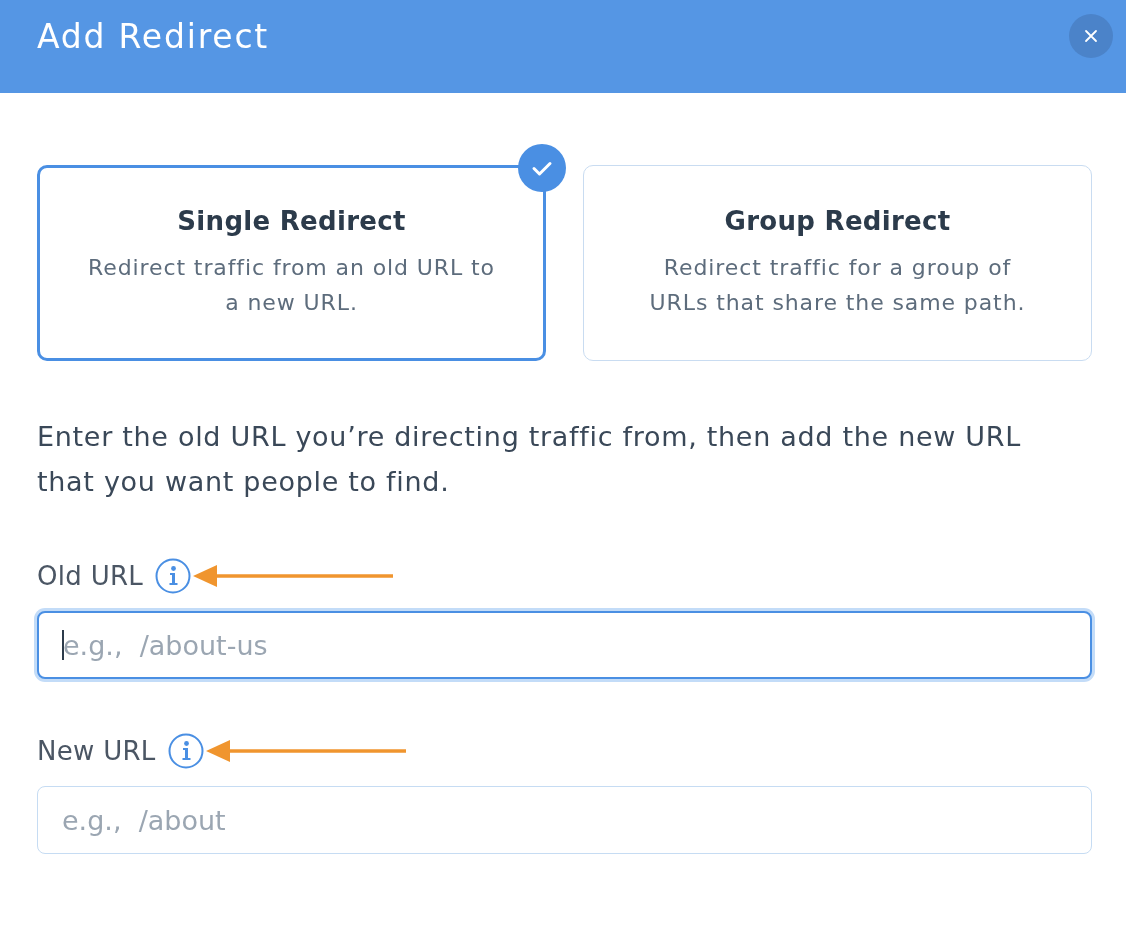 This screenshot has height=936, width=1126. Describe the element at coordinates (90, 576) in the screenshot. I see `field-label: Old URL` at that location.